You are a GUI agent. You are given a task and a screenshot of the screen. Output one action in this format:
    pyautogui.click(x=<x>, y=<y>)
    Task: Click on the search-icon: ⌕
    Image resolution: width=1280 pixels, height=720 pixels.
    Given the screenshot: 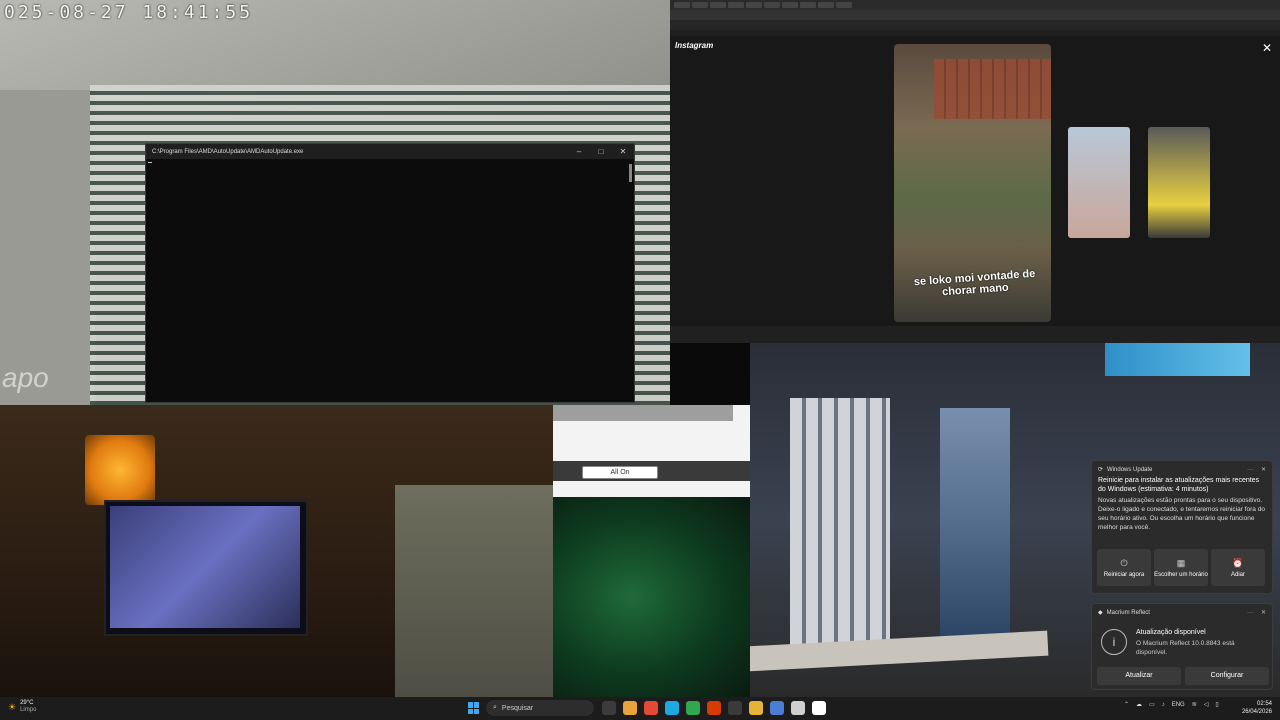 What is the action you would take?
    pyautogui.click(x=495, y=707)
    